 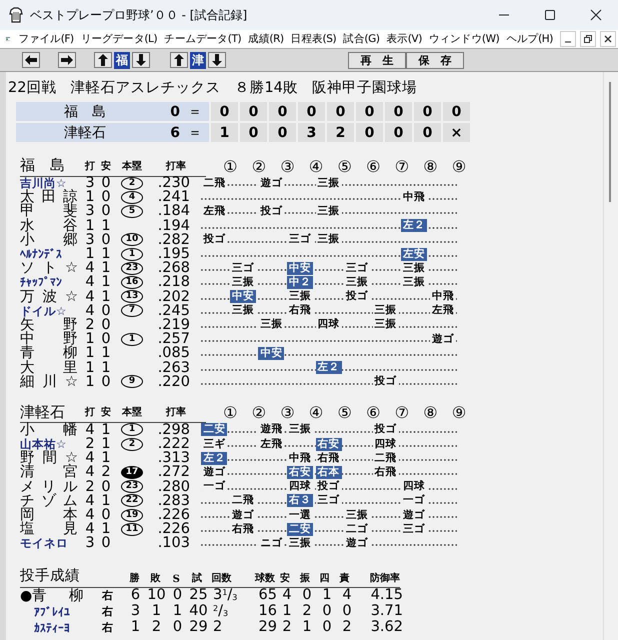 What do you see at coordinates (464, 39) in the screenshot?
I see `menu-item: ウィンドウ(W)` at bounding box center [464, 39].